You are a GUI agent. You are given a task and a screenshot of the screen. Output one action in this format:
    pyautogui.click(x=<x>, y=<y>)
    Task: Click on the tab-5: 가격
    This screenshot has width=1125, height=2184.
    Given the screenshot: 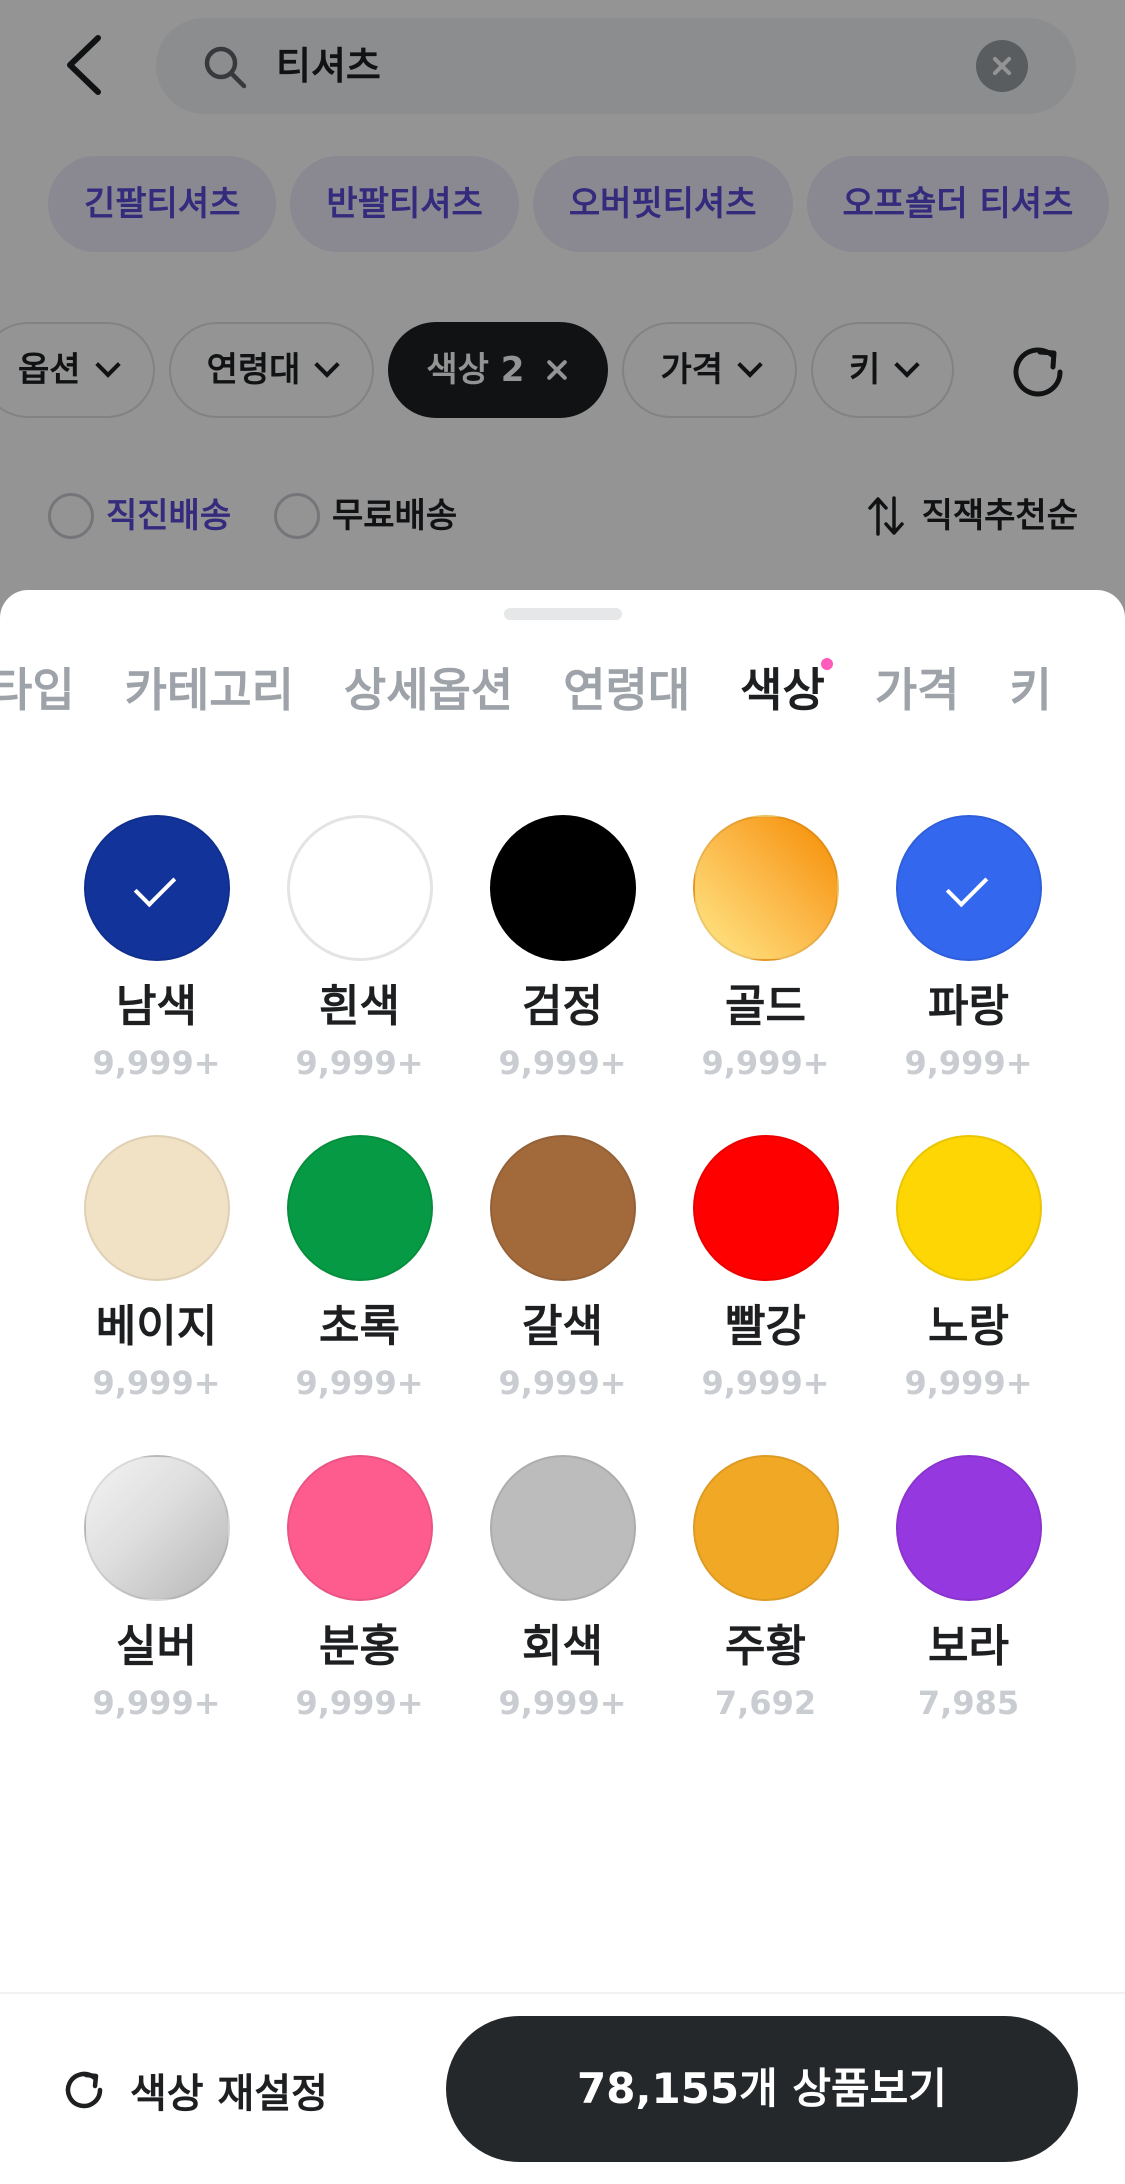 What is the action you would take?
    pyautogui.click(x=917, y=690)
    